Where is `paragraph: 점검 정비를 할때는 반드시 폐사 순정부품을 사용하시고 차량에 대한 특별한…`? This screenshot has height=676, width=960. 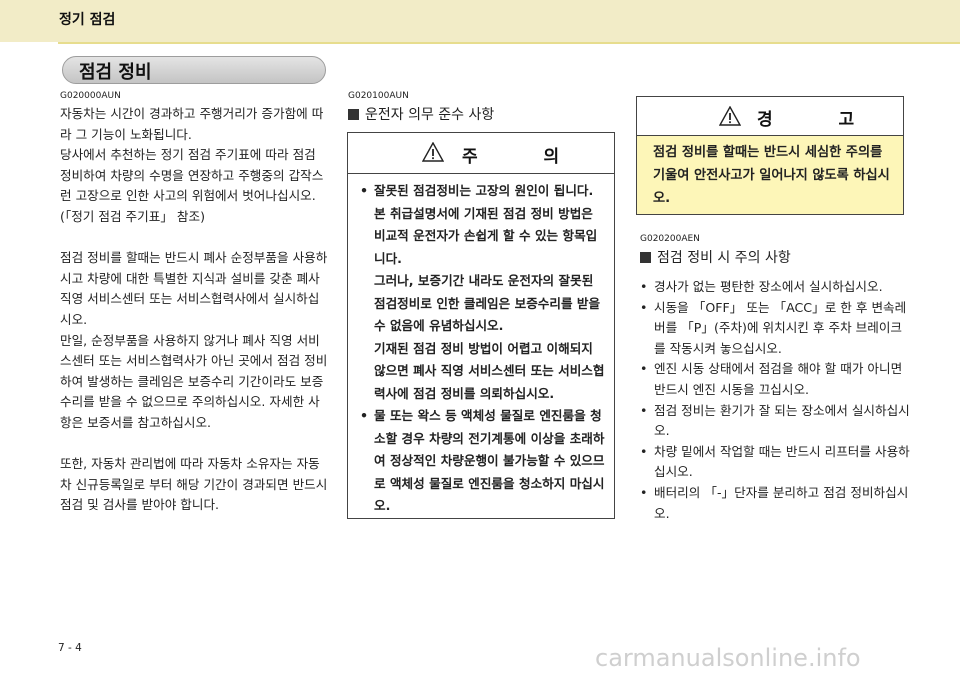
paragraph: 점검 정비를 할때는 반드시 폐사 순정부품을 사용하시고 차량에 대한 특별한… is located at coordinates (194, 288).